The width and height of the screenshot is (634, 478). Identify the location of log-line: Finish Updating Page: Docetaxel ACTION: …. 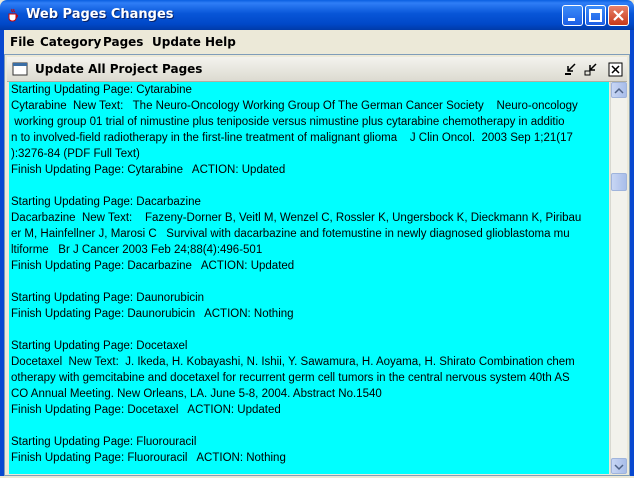
(146, 410).